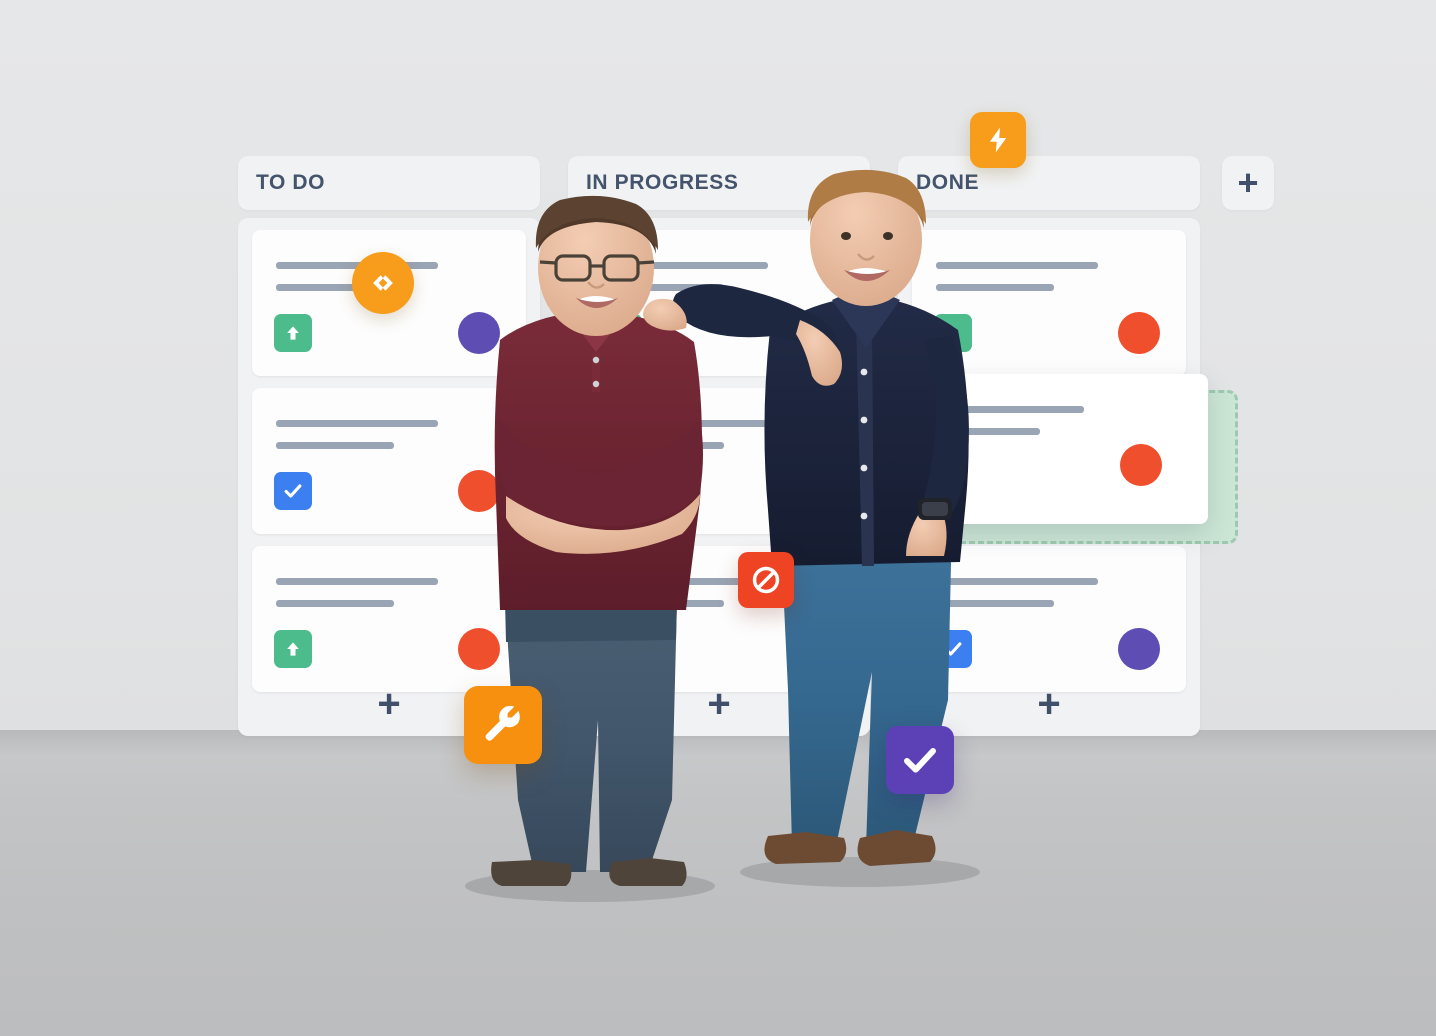 This screenshot has height=1036, width=1436. I want to click on column-cards-in-progress, so click(719, 477).